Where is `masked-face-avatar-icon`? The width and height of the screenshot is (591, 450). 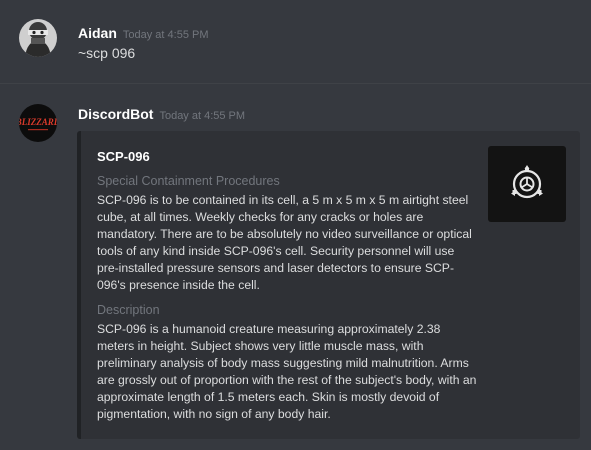
masked-face-avatar-icon is located at coordinates (38, 38).